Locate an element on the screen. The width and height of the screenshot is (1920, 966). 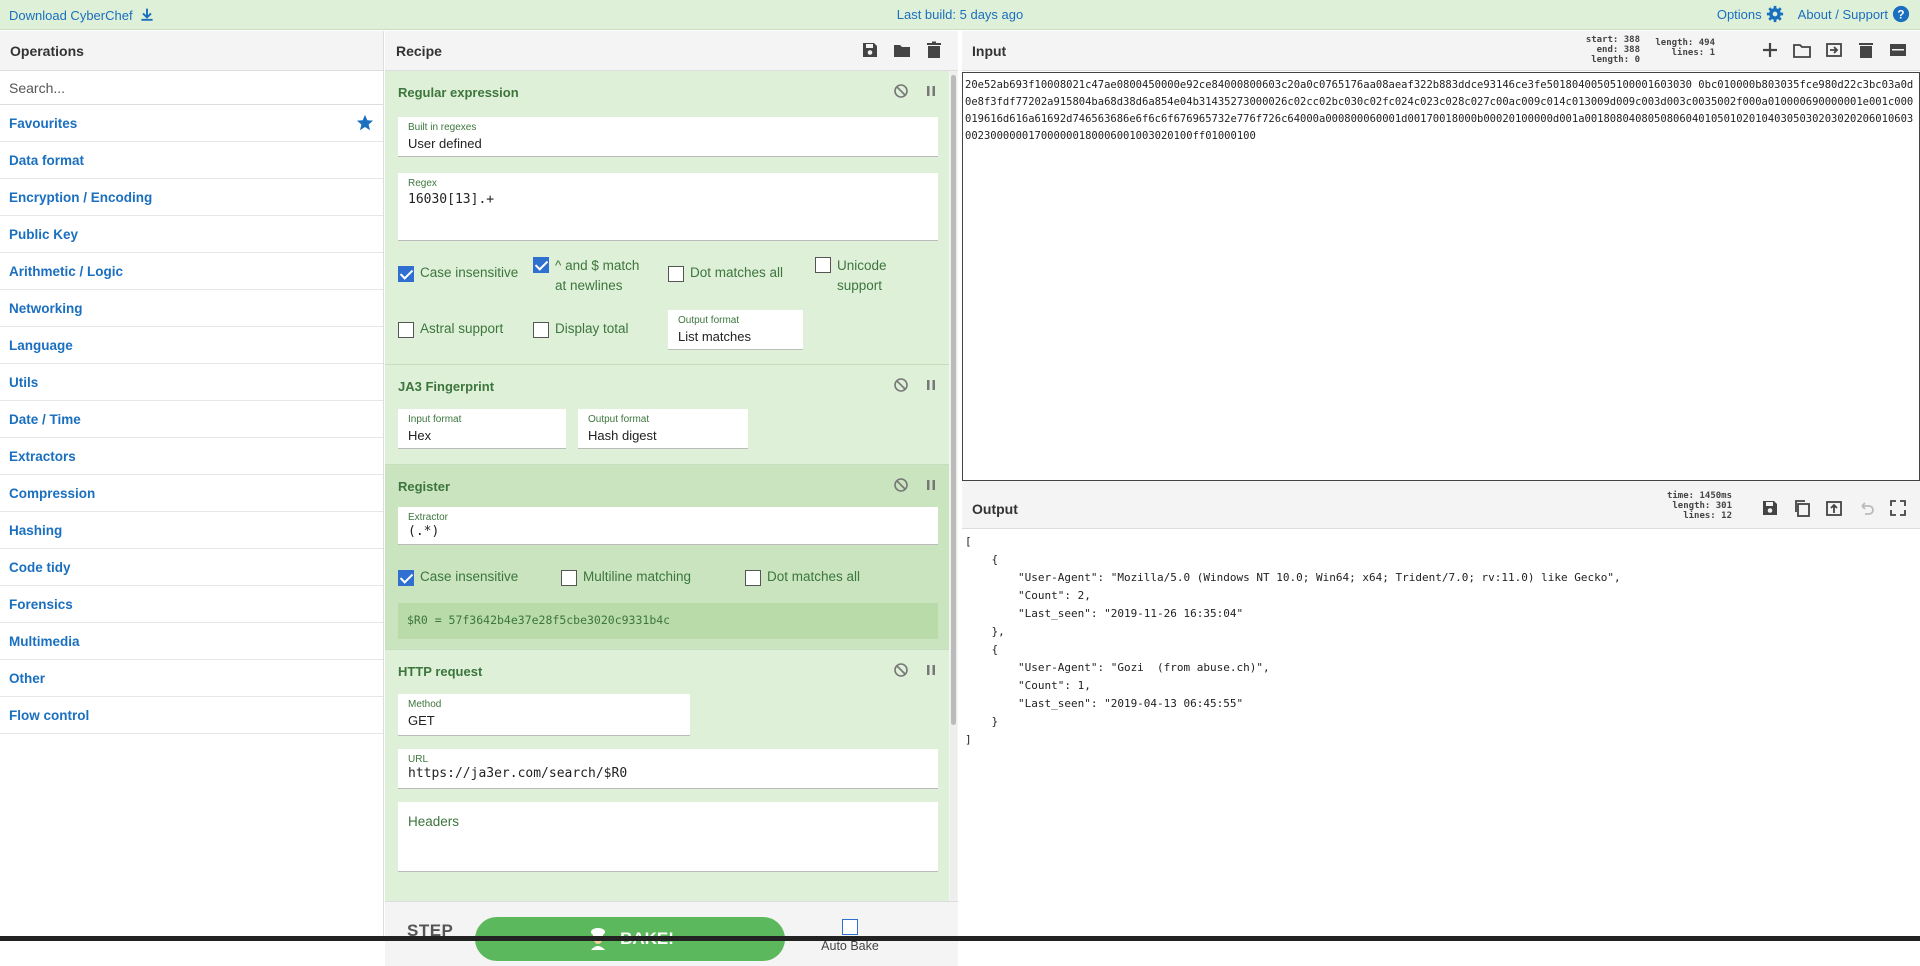
scrollbar-thumb is located at coordinates (953, 400).